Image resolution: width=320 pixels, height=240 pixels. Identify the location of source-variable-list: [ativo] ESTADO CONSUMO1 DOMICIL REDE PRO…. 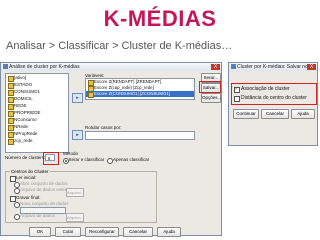
(37, 113).